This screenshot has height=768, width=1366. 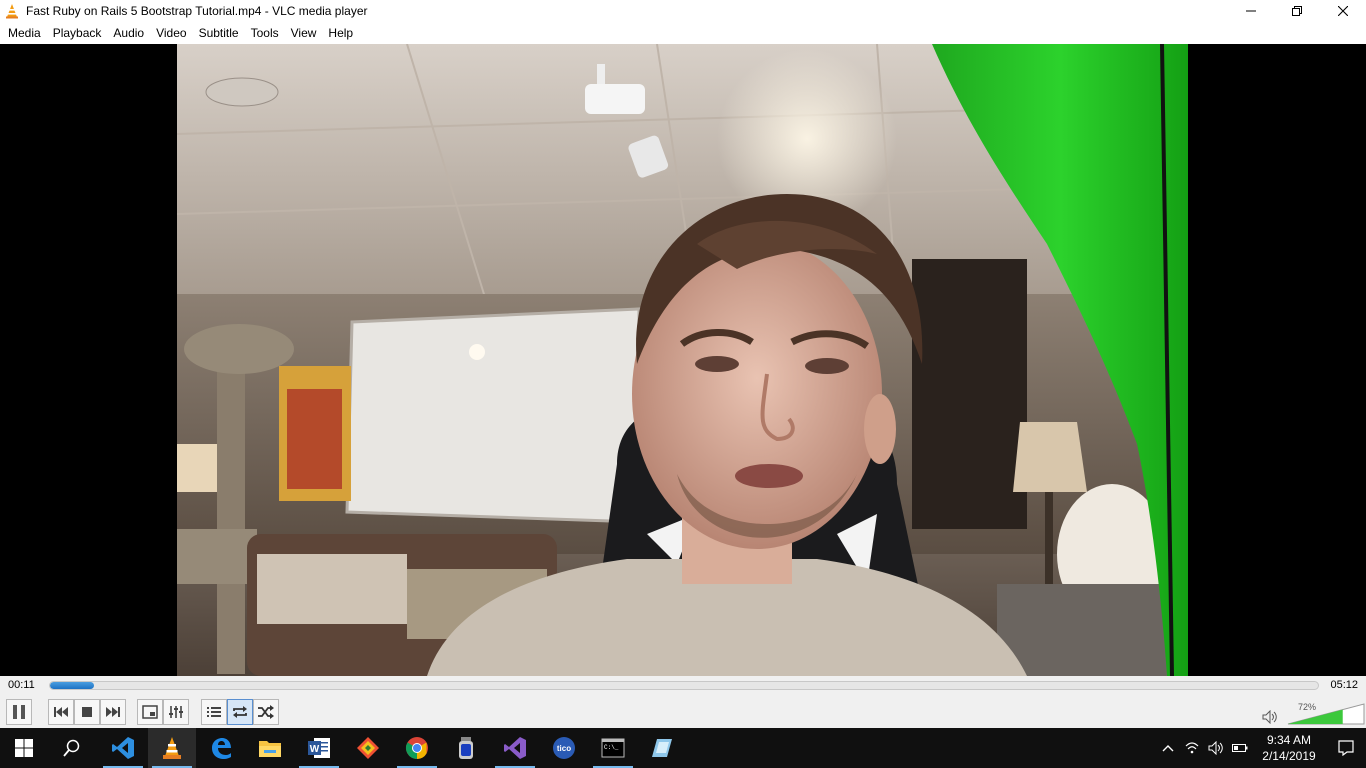 What do you see at coordinates (1289, 740) in the screenshot?
I see `clock-time: 9:34 AM` at bounding box center [1289, 740].